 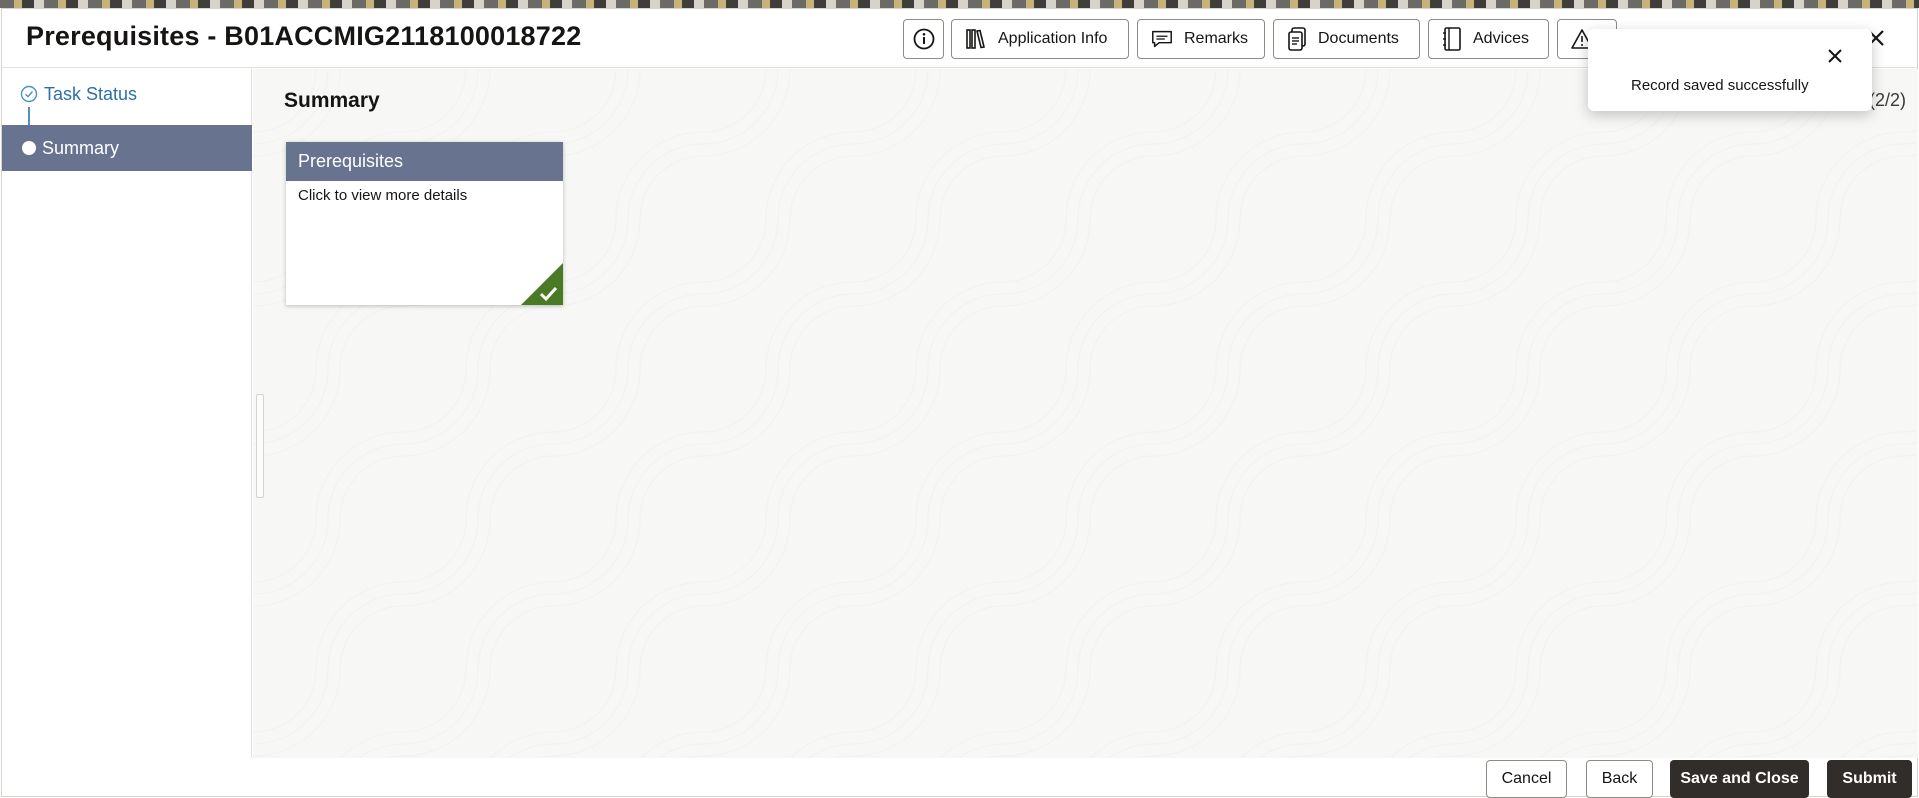 I want to click on advices-label: Advices, so click(x=1501, y=38).